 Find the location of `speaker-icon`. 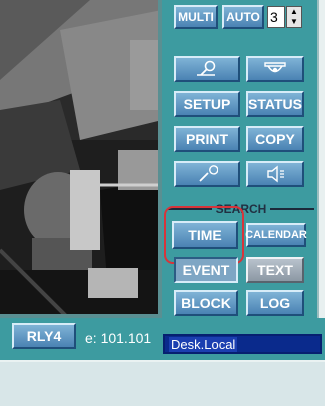

speaker-icon is located at coordinates (275, 174).